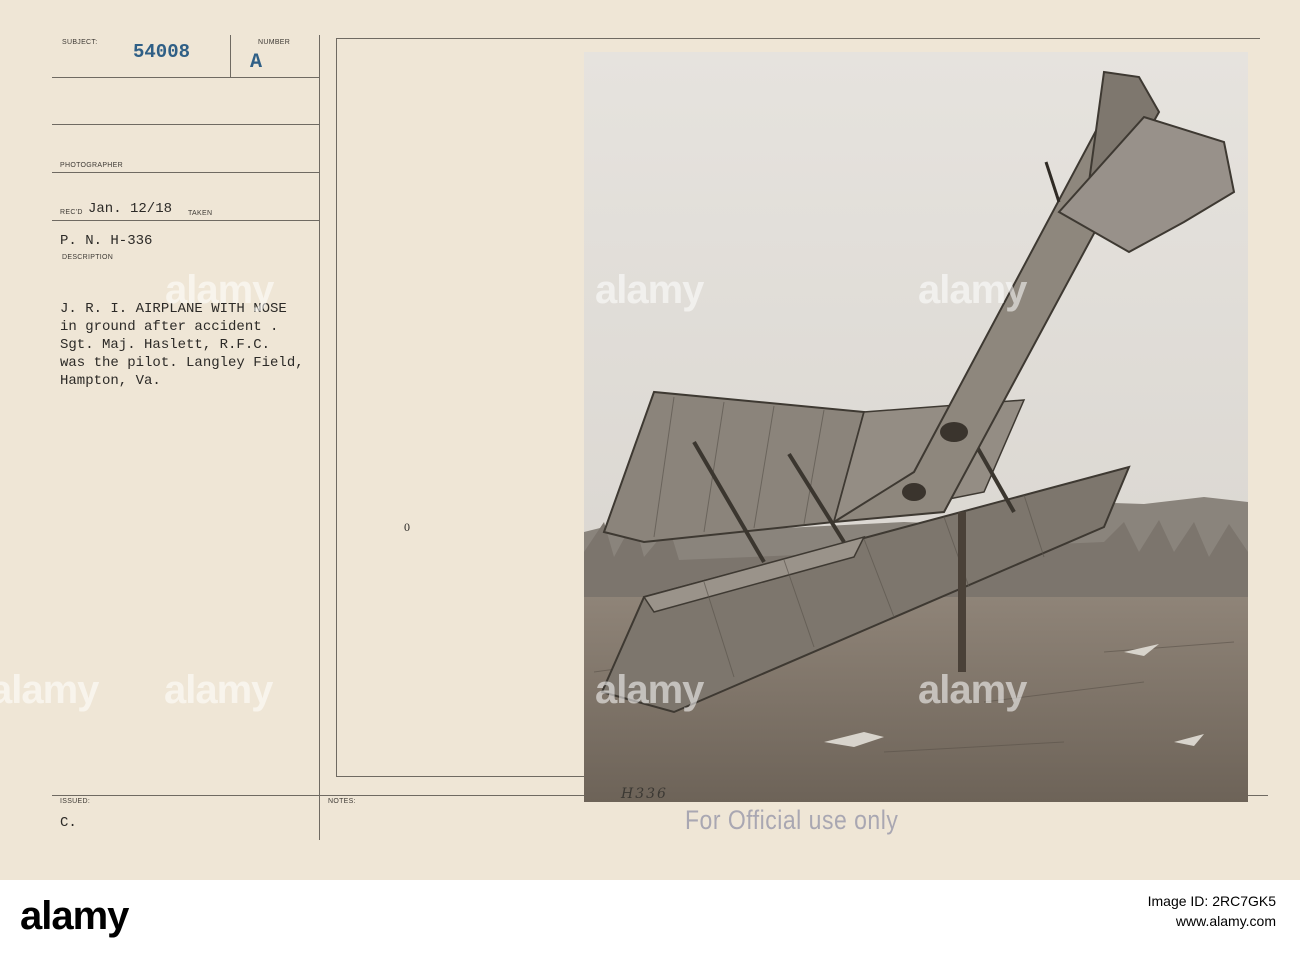  What do you see at coordinates (173, 309) in the screenshot?
I see `description-line: J. R. I. AIRPLANE WITH NOSE` at bounding box center [173, 309].